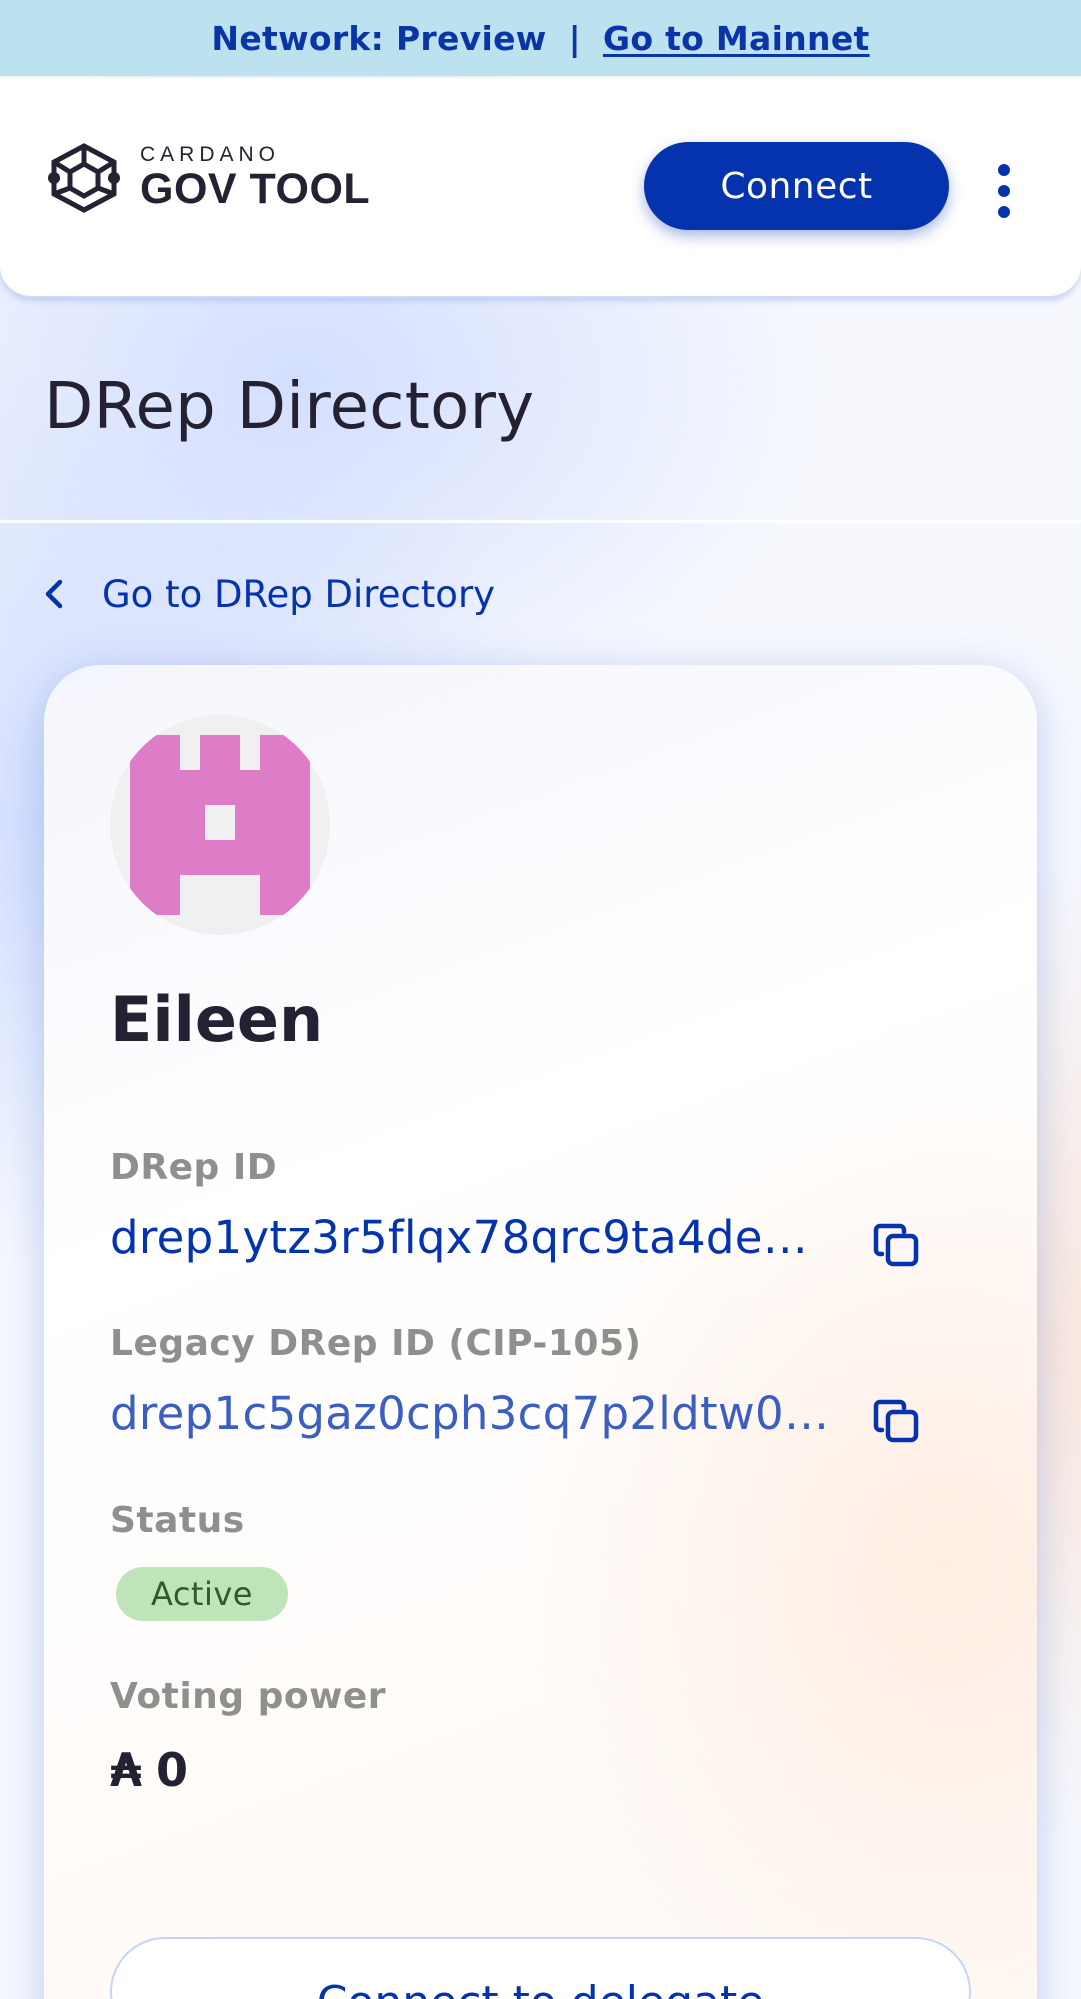  Describe the element at coordinates (172, 1770) in the screenshot. I see `voting-power-amount: 0` at that location.